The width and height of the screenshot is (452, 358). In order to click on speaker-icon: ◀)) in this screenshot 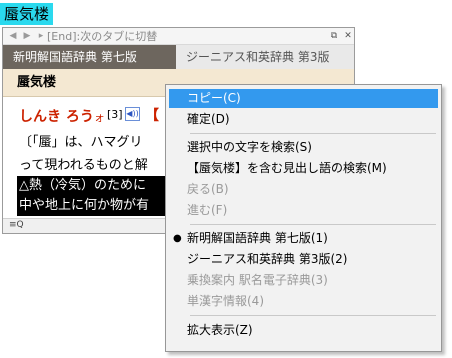, I will do `click(132, 114)`.